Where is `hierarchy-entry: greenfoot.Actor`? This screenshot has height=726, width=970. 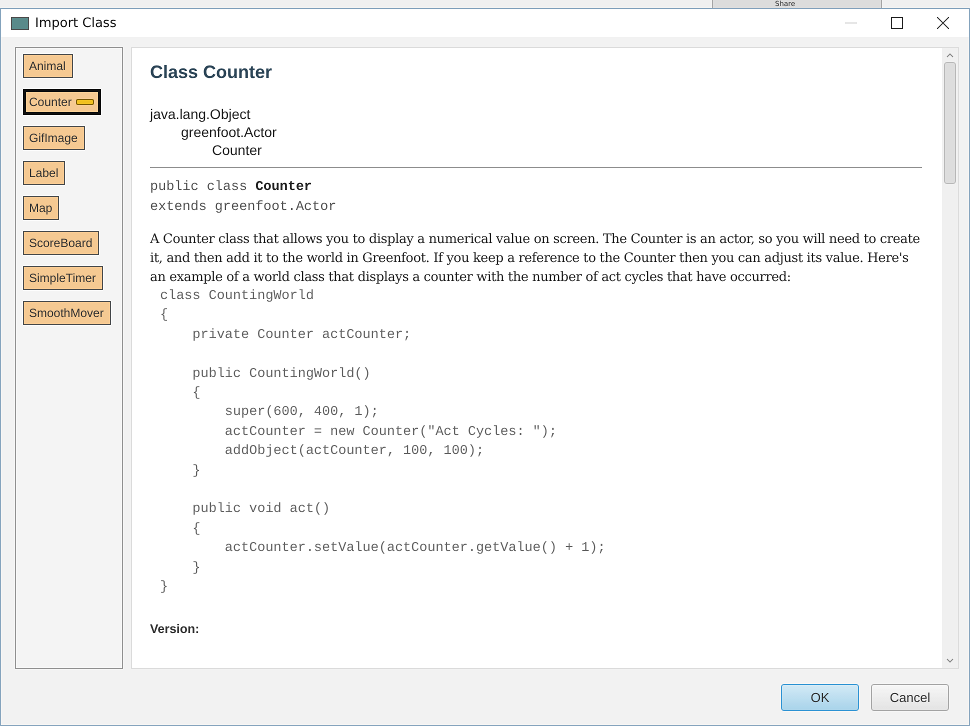 hierarchy-entry: greenfoot.Actor is located at coordinates (229, 132).